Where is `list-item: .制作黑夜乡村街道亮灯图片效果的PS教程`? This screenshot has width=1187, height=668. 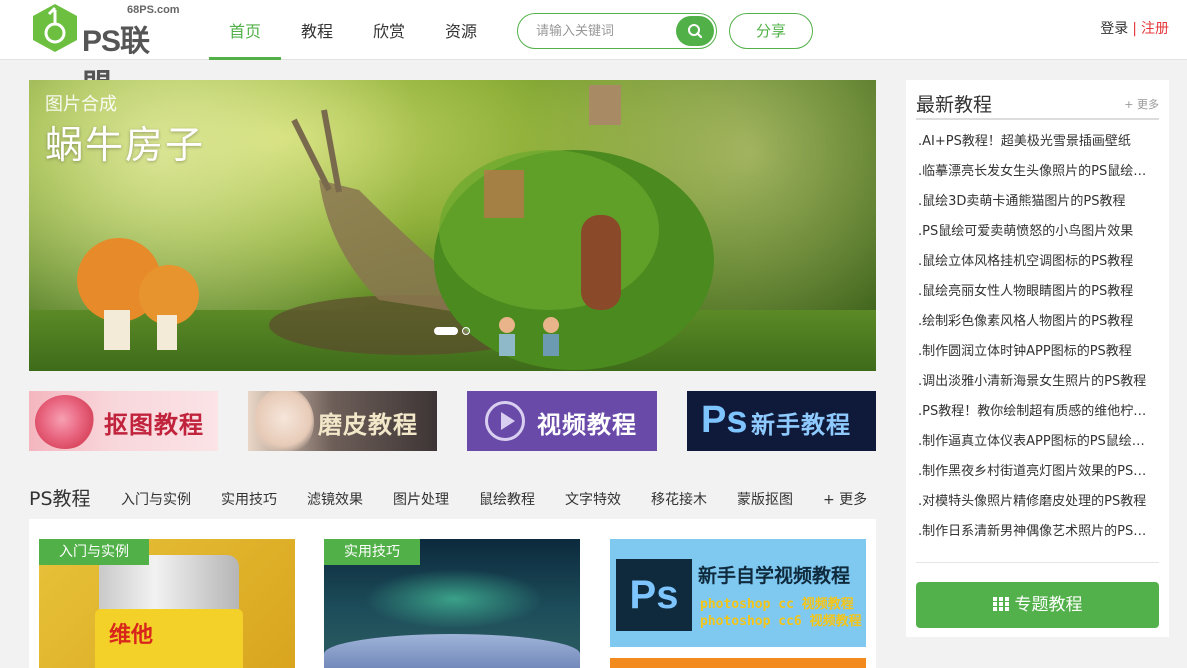 list-item: .制作黑夜乡村街道亮灯图片效果的PS教程 is located at coordinates (1037, 475).